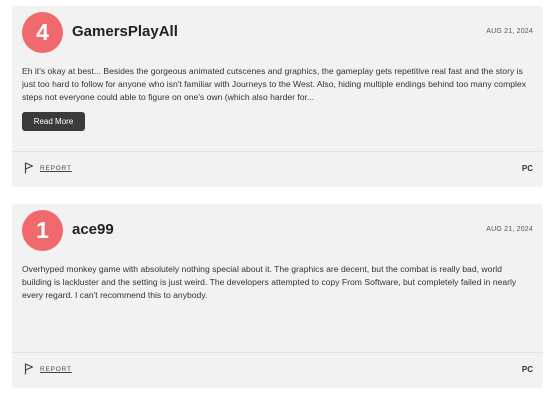  Describe the element at coordinates (42, 230) in the screenshot. I see `score-badge: 1` at that location.